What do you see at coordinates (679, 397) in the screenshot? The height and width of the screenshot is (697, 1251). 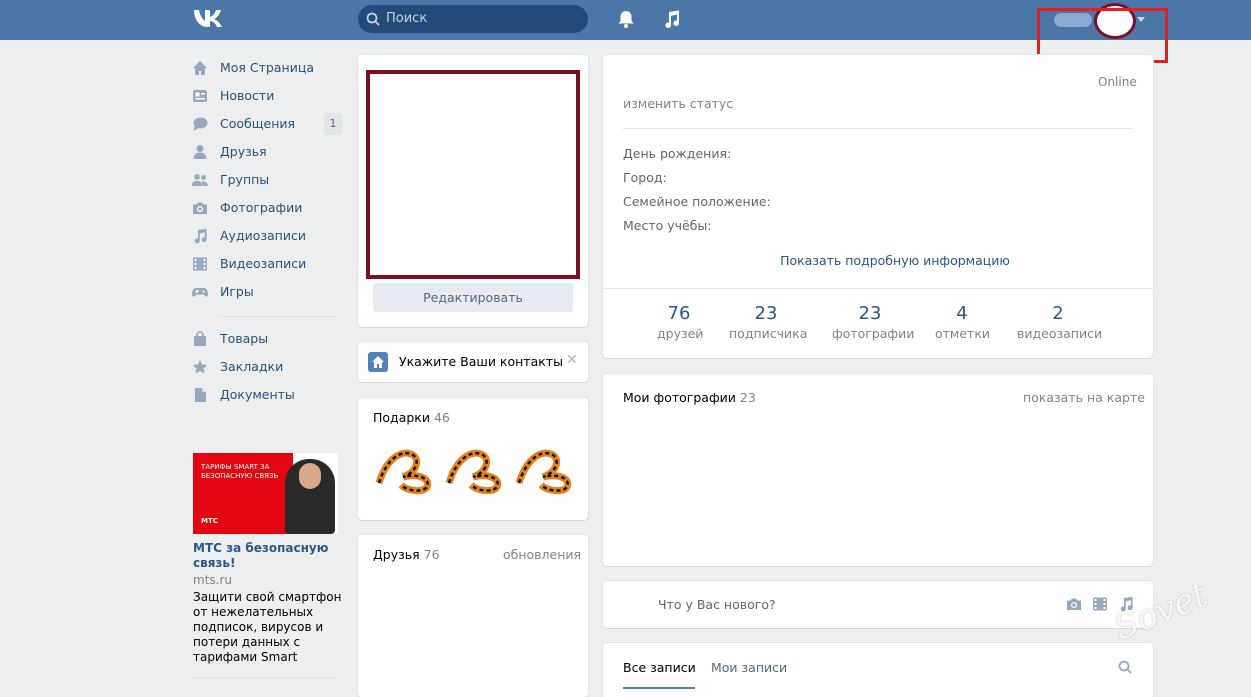 I see `photos-title: Мои фотографии` at bounding box center [679, 397].